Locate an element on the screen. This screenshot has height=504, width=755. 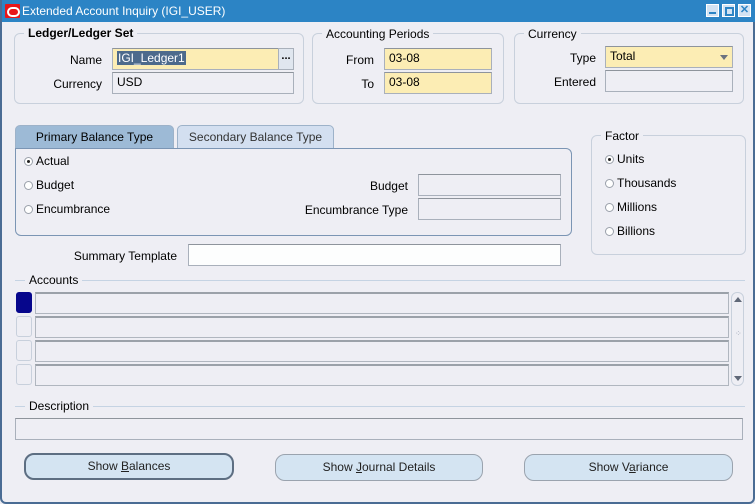
show-journal-details-button: Show Journal Details is located at coordinates (379, 467).